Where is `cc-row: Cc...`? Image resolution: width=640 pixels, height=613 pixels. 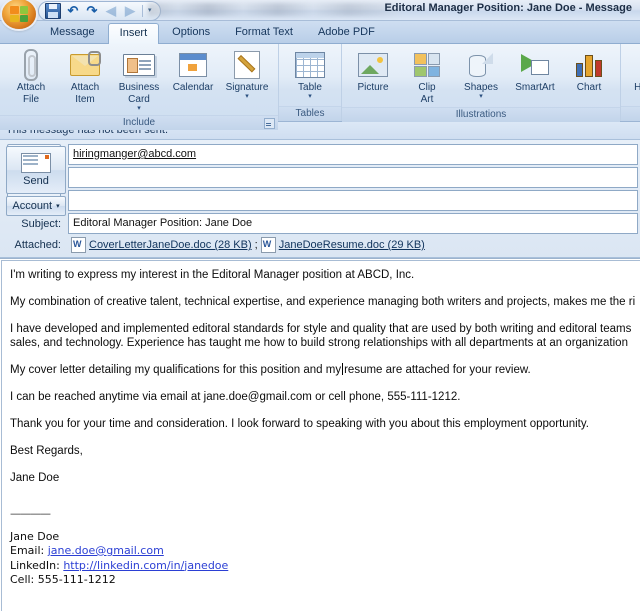
cc-row: Cc... is located at coordinates (320, 177).